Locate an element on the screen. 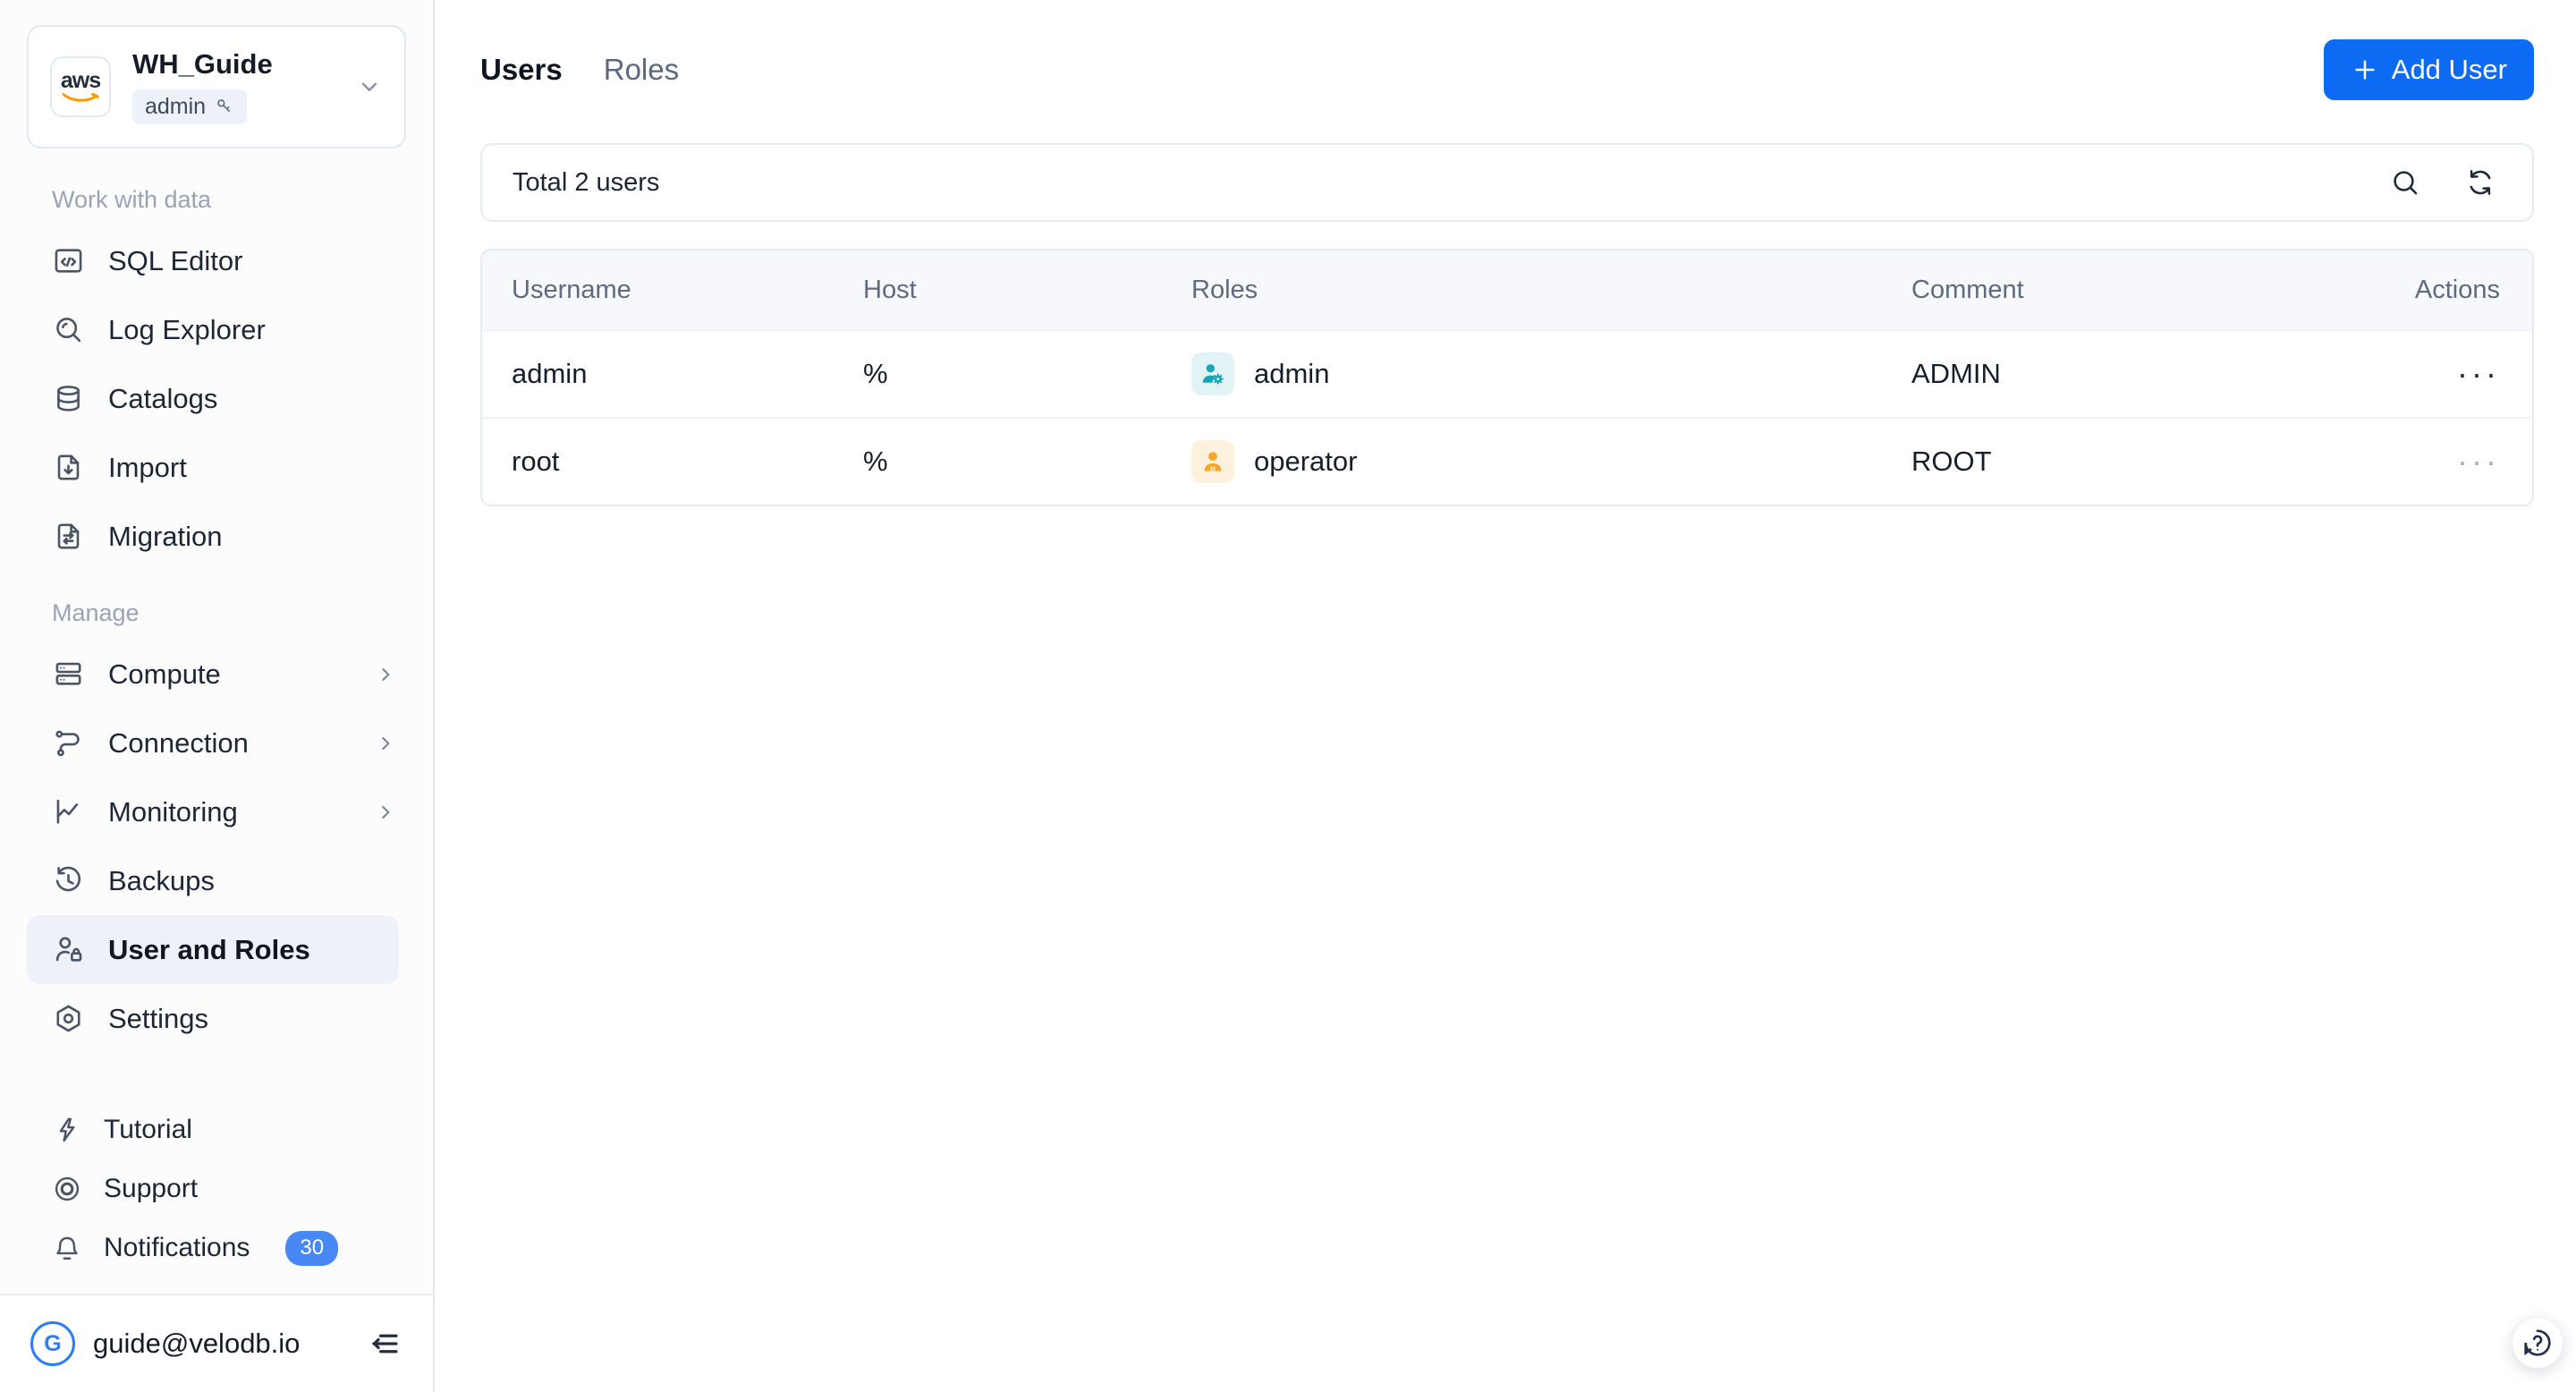 The height and width of the screenshot is (1392, 2576). table-row: admin % admin ADMIN ··· is located at coordinates (1507, 373).